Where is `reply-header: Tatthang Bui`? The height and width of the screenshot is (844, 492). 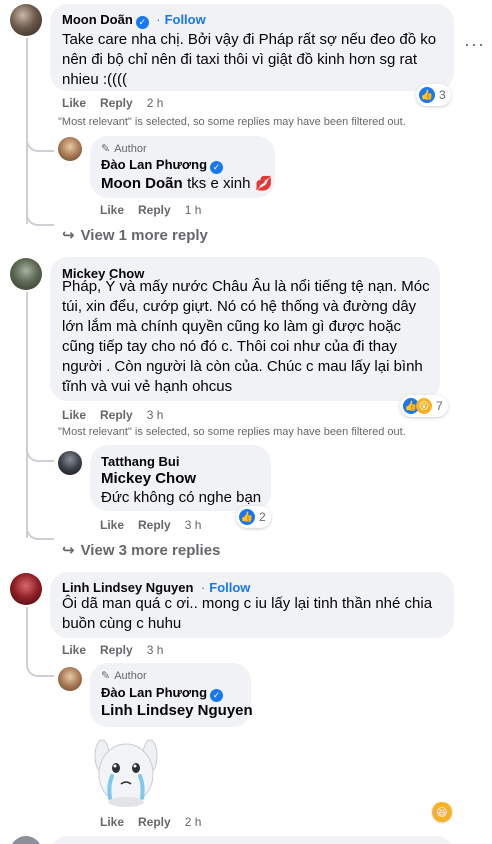 reply-header: Tatthang Bui is located at coordinates (140, 462).